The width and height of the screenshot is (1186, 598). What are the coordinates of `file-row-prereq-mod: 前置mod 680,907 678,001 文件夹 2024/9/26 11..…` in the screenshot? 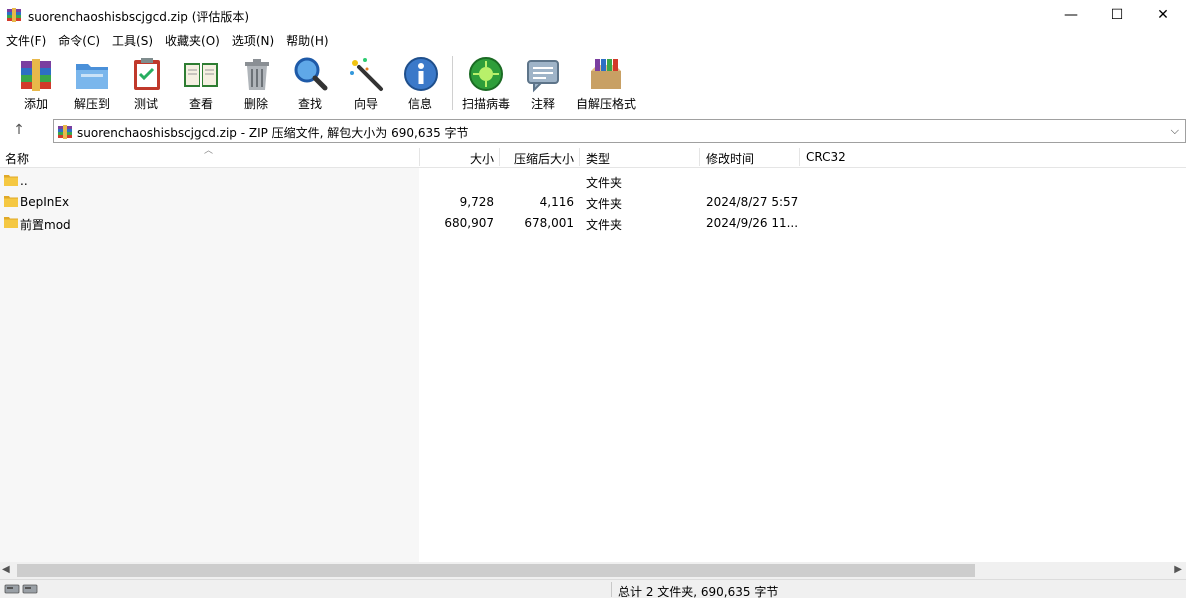 It's located at (593, 222).